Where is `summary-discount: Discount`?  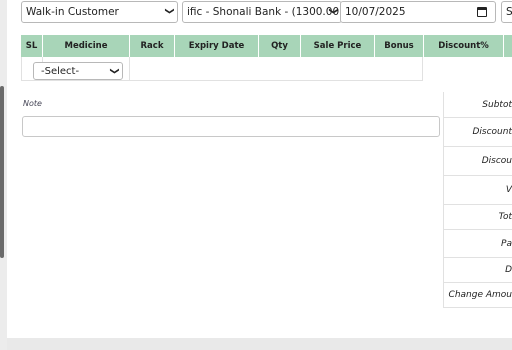
summary-discount: Discount is located at coordinates (478, 132).